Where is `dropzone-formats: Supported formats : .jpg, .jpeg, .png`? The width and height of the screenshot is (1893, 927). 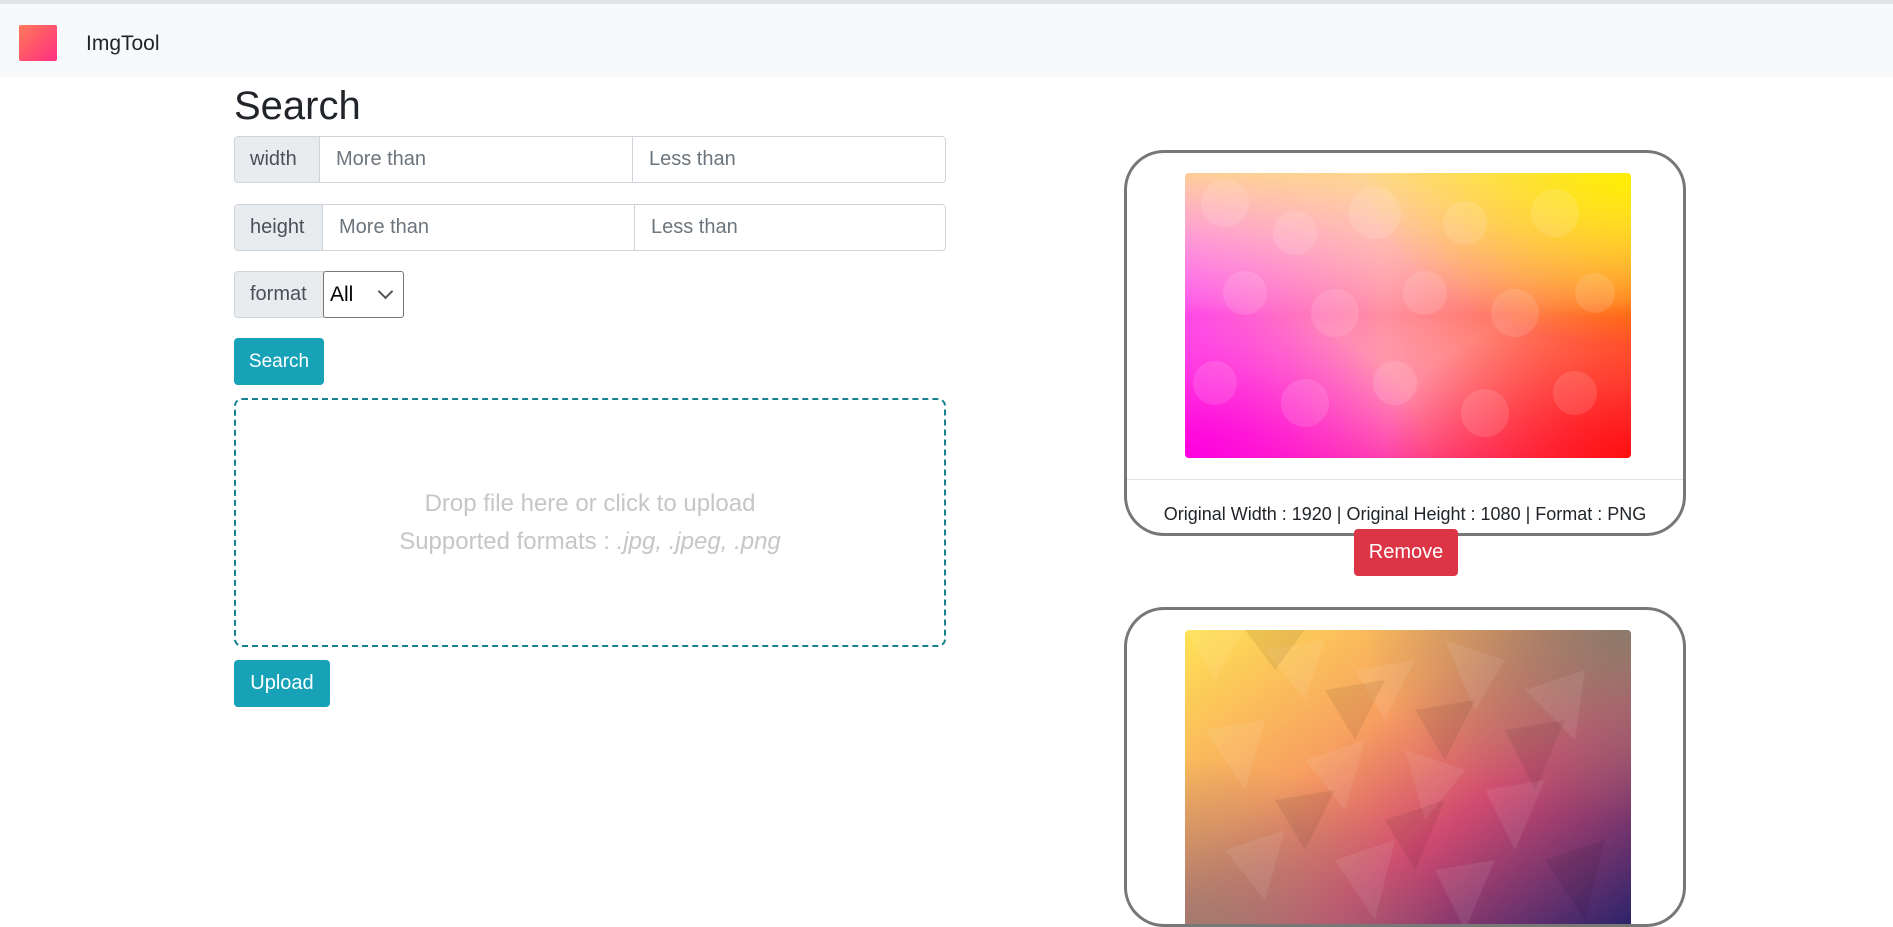
dropzone-formats: Supported formats : .jpg, .jpeg, .png is located at coordinates (590, 542).